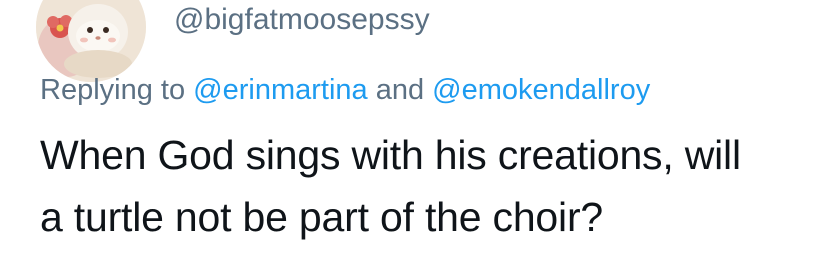 This screenshot has width=827, height=275. What do you see at coordinates (321, 217) in the screenshot?
I see `tweet-text-line: a turtle not be part of the choir?` at bounding box center [321, 217].